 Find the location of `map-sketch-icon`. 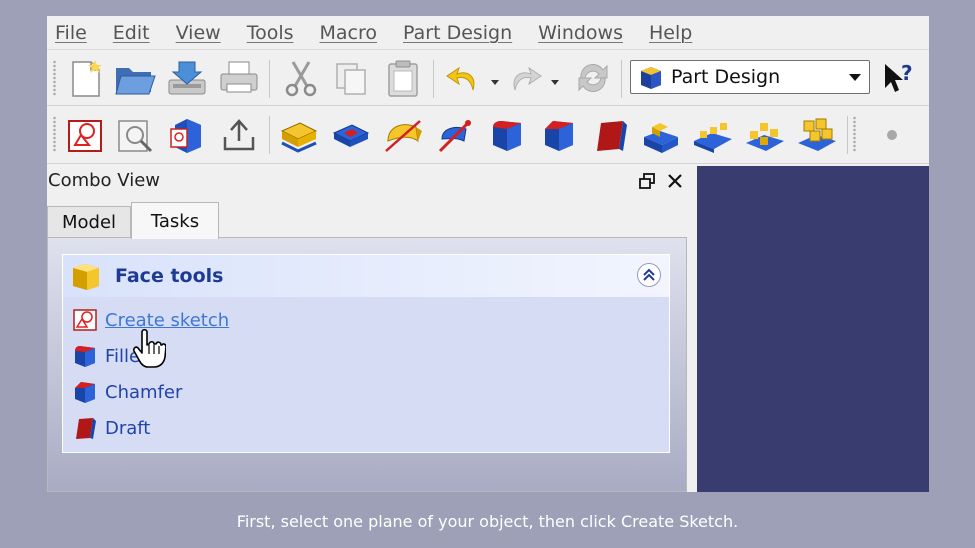

map-sketch-icon is located at coordinates (185, 136).